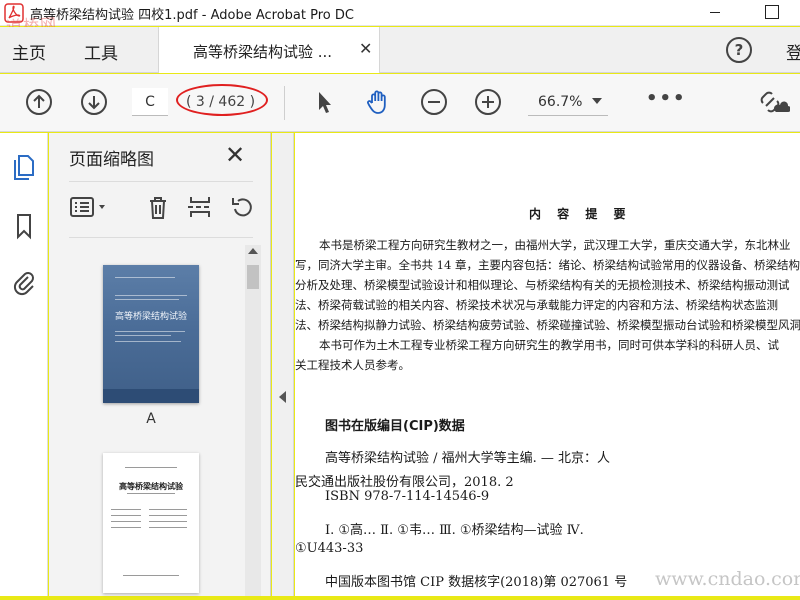  I want to click on tab-bar: 主页 工具 高等桥梁结构试验 ... ✕ ? 登, so click(400, 50).